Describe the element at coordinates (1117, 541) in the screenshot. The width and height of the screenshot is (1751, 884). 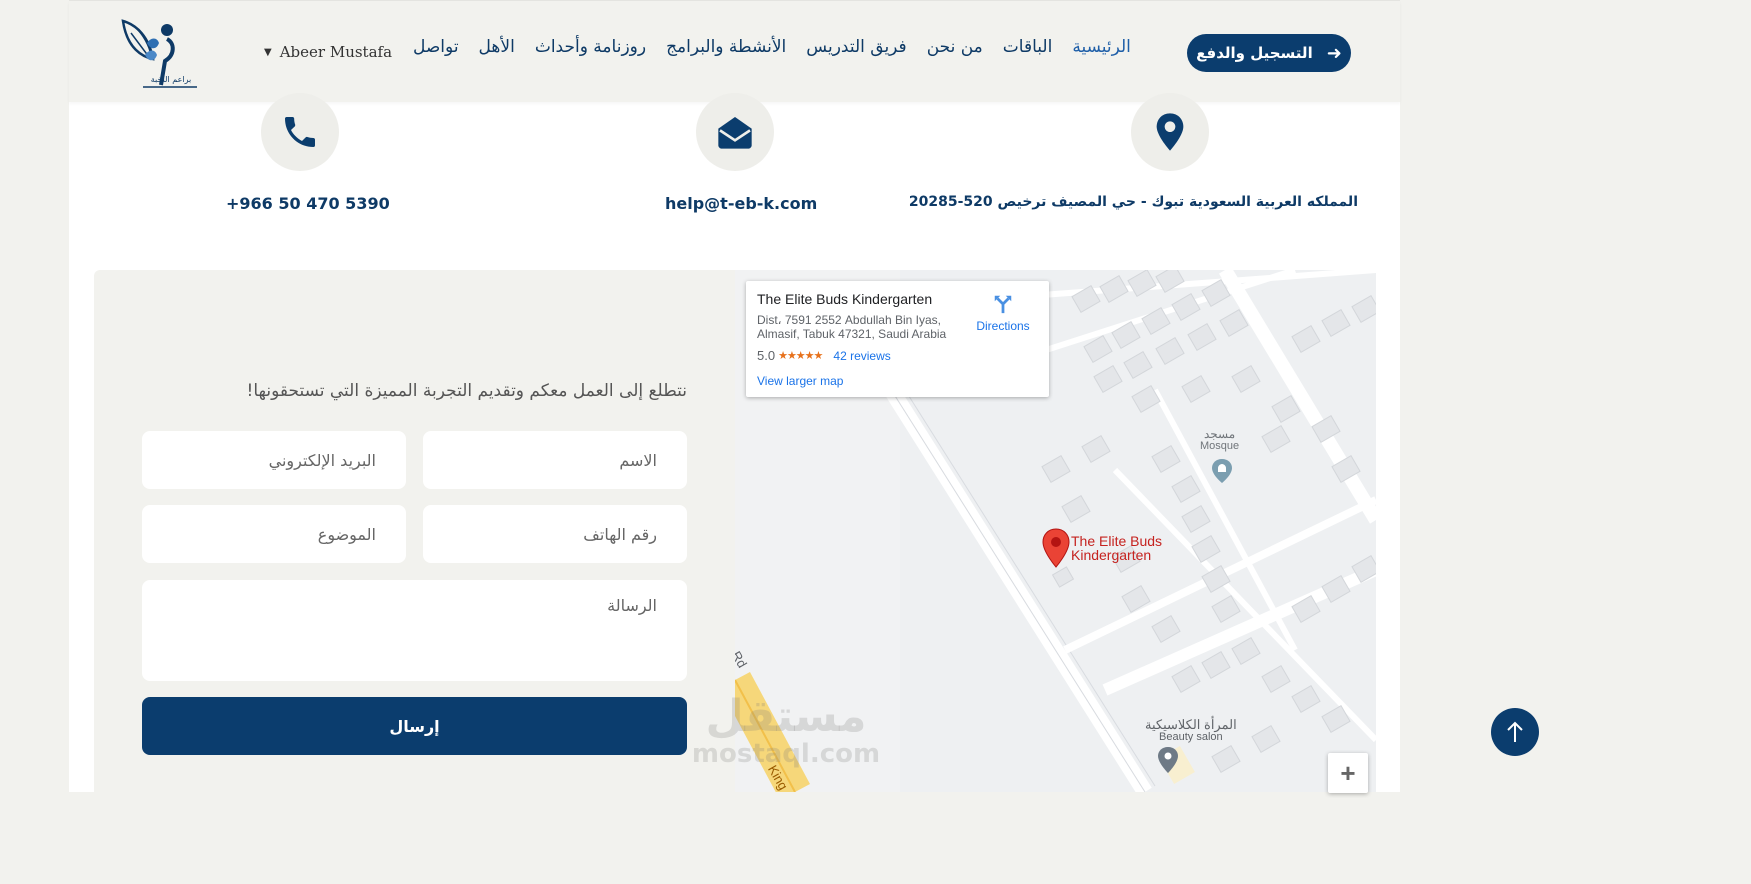
I see `place-pin-label-line1: The Elite Buds` at that location.